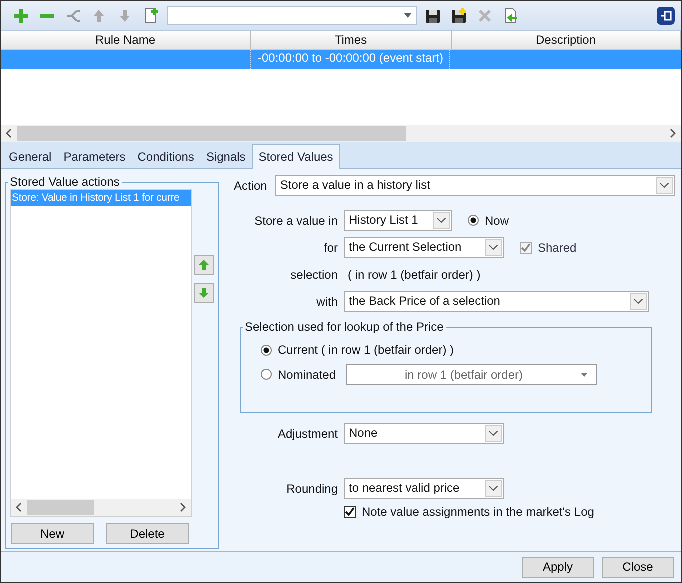  I want to click on action-dropdown: Store a value in a history list, so click(475, 185).